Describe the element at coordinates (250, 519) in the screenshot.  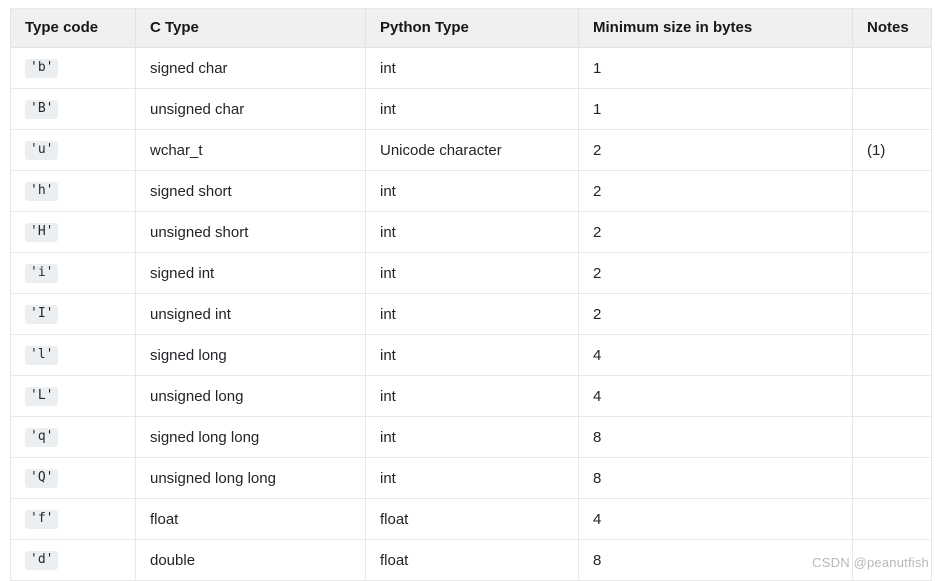
I see `cell-c-type: float` at that location.